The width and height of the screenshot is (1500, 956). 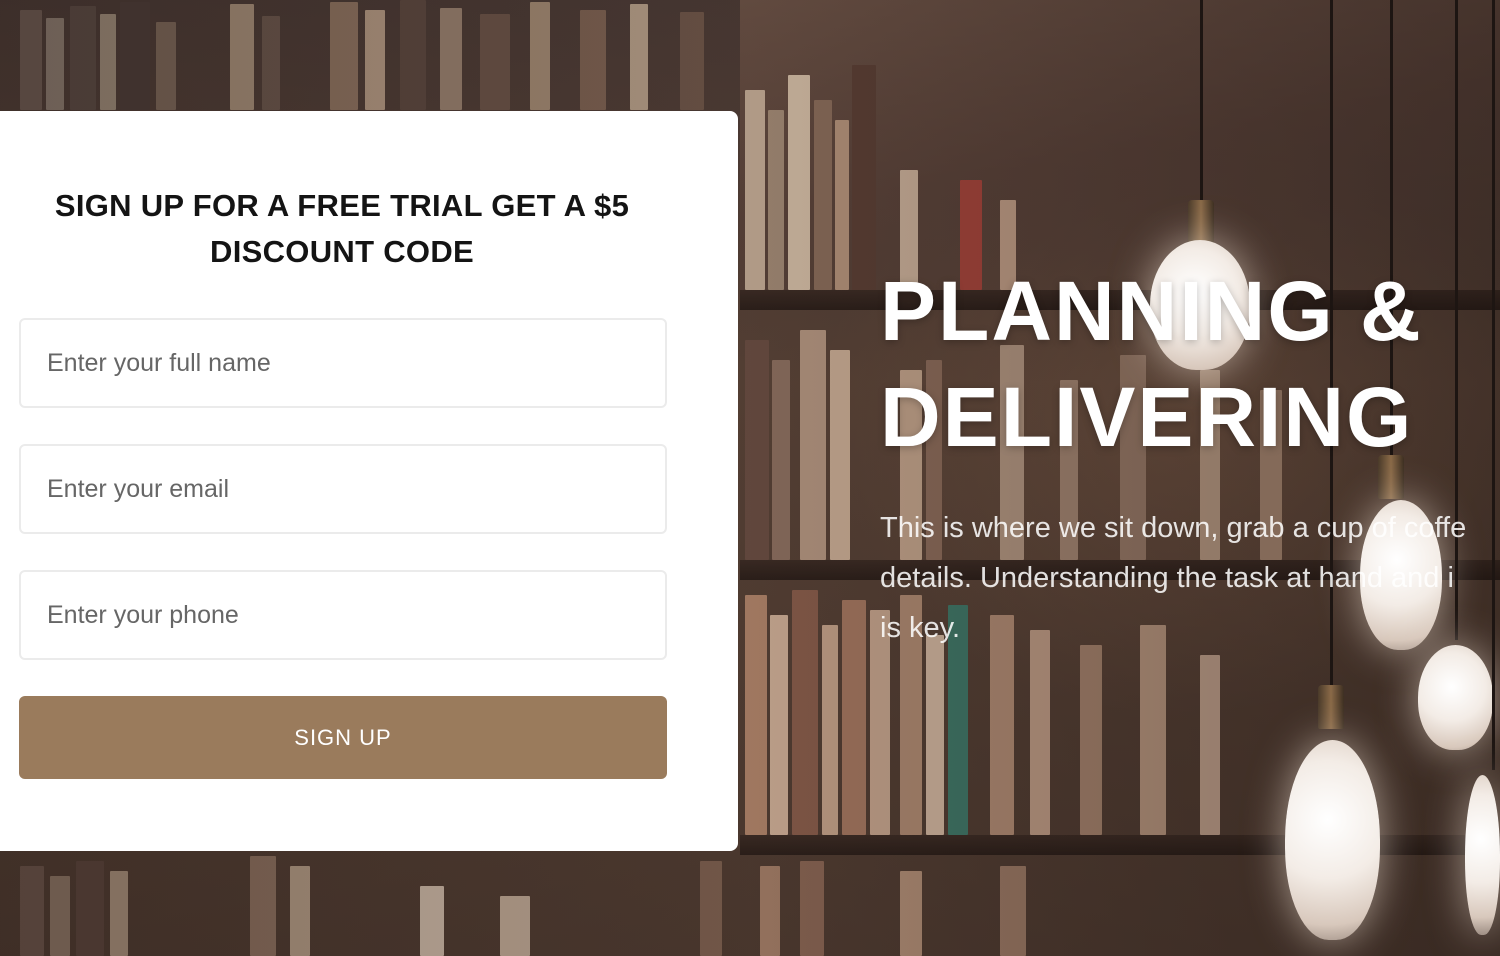 What do you see at coordinates (342, 251) in the screenshot?
I see `signup-title-line: DISCOUNT CODE` at bounding box center [342, 251].